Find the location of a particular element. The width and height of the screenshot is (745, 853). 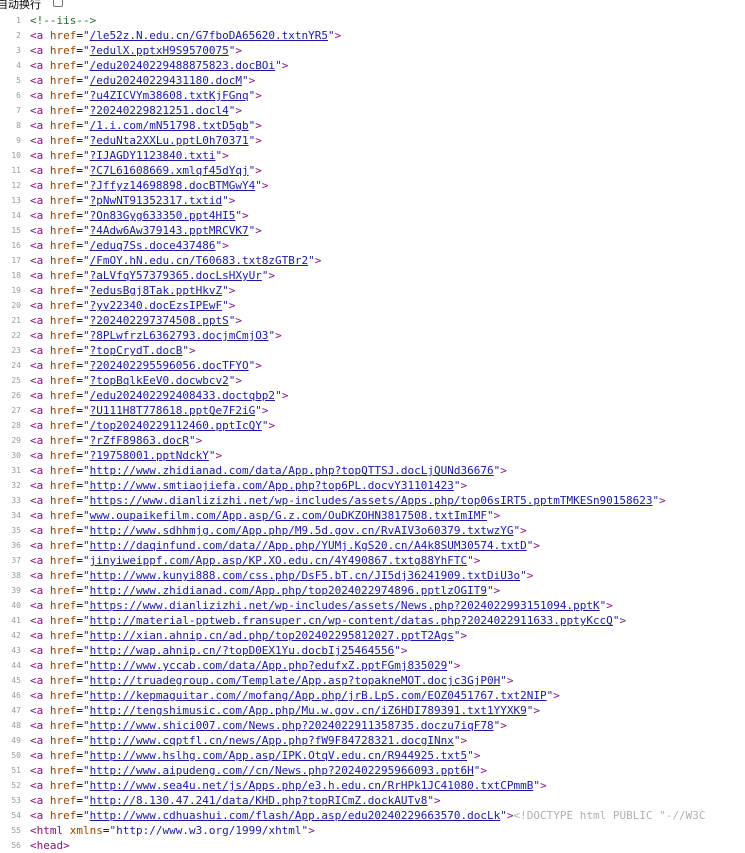

href-link: ?19758001.pptNdckY is located at coordinates (149, 455).